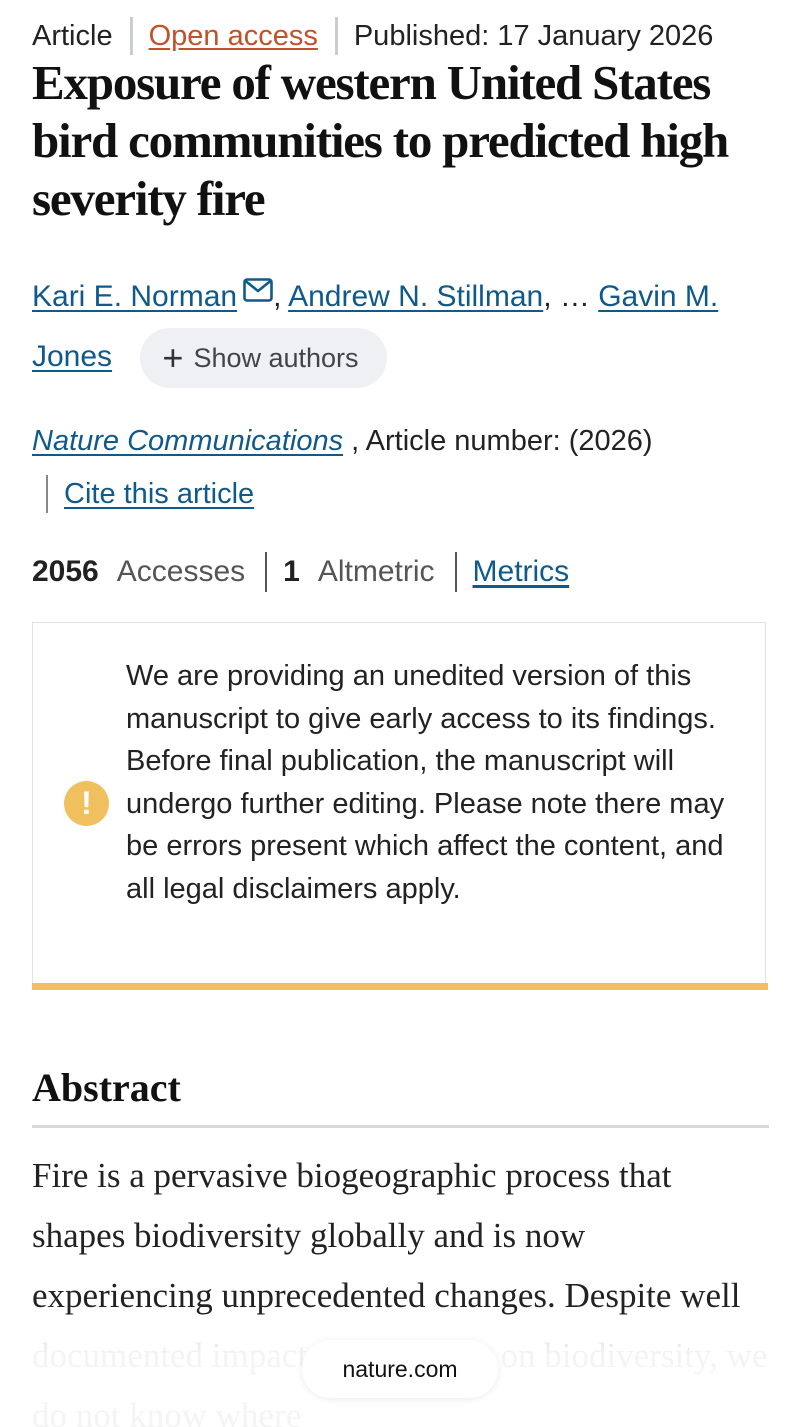 The height and width of the screenshot is (1427, 800). Describe the element at coordinates (291, 571) in the screenshot. I see `altmetric-count: 1` at that location.